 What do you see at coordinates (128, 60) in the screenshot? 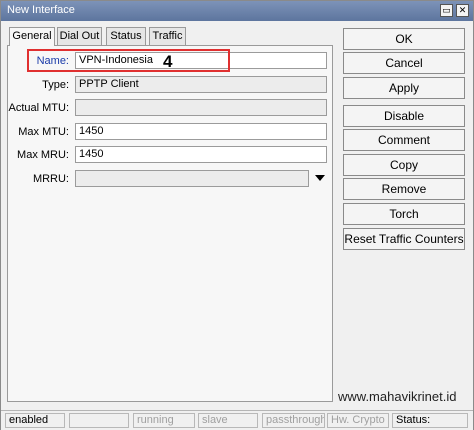
I see `annotation-highlight-box` at bounding box center [128, 60].